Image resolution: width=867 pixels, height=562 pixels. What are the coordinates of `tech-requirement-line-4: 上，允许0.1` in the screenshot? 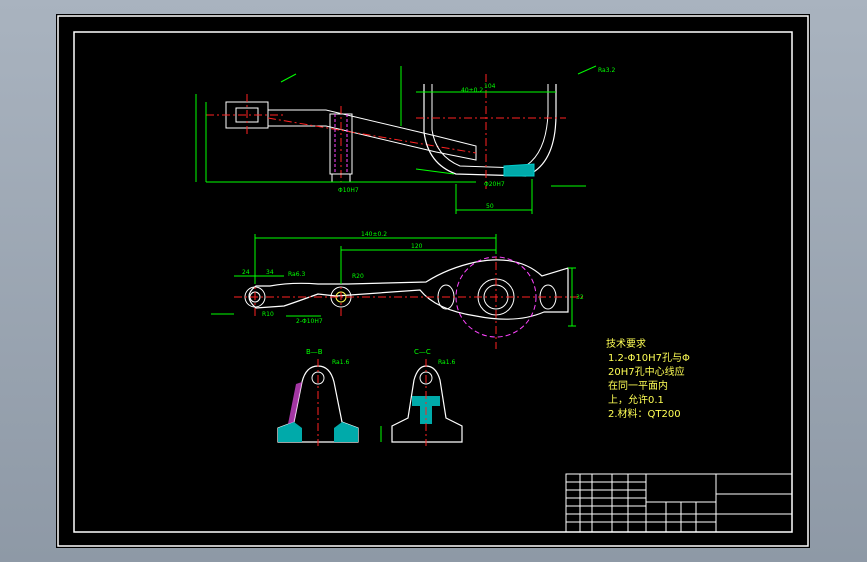 It's located at (636, 400).